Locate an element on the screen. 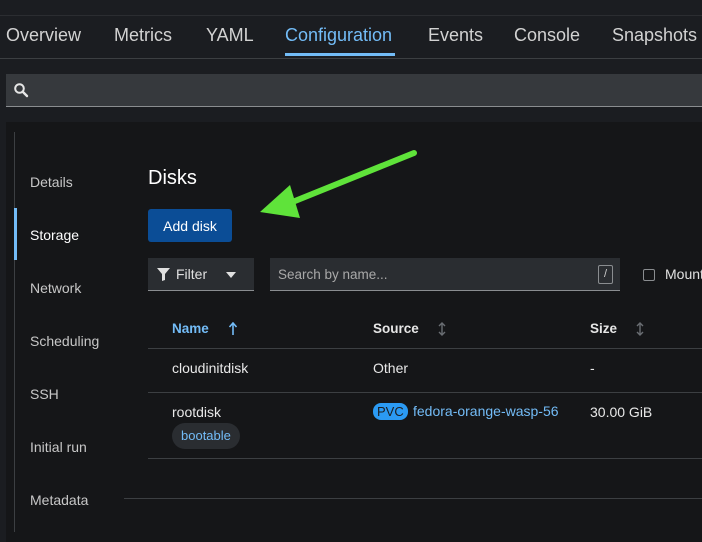 Image resolution: width=702 pixels, height=542 pixels. sort-ascending-icon is located at coordinates (233, 329).